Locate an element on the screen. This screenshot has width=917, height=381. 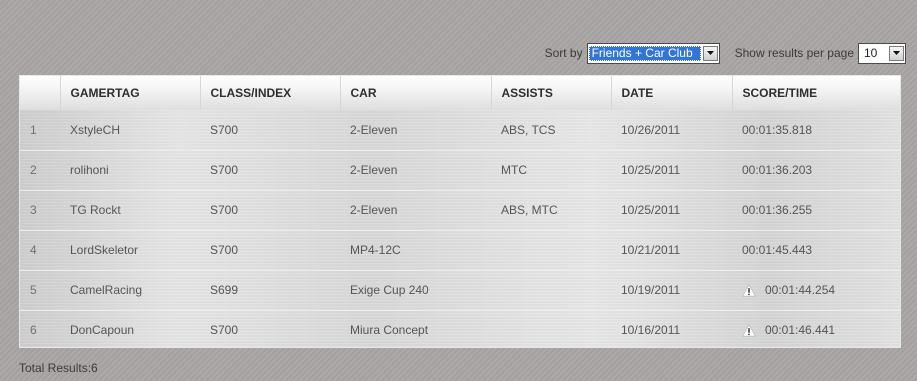
score-time-cell: 00:01:44.254 is located at coordinates (816, 290).